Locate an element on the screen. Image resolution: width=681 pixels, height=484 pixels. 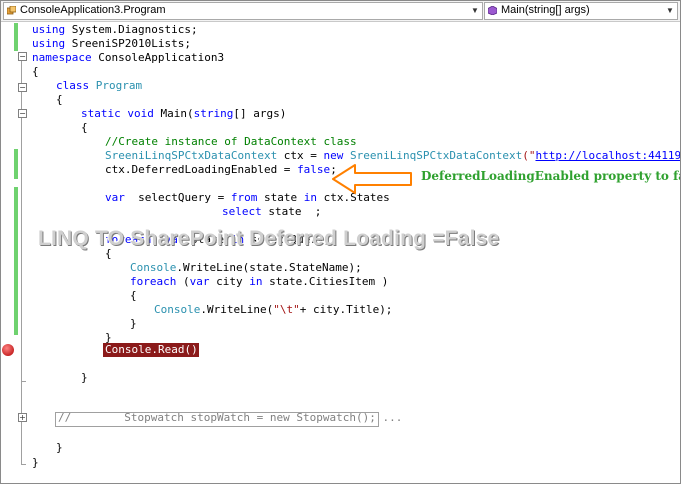
code-line: foreach (var city in state.CitiesItem ) is located at coordinates (259, 282).